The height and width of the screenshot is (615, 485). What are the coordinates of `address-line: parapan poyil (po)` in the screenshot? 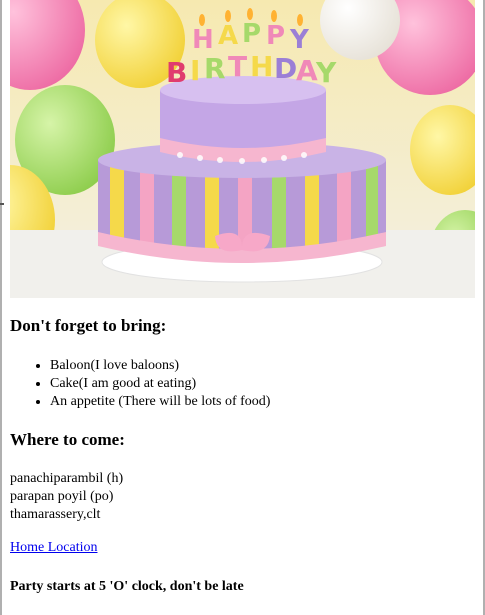 It's located at (62, 496).